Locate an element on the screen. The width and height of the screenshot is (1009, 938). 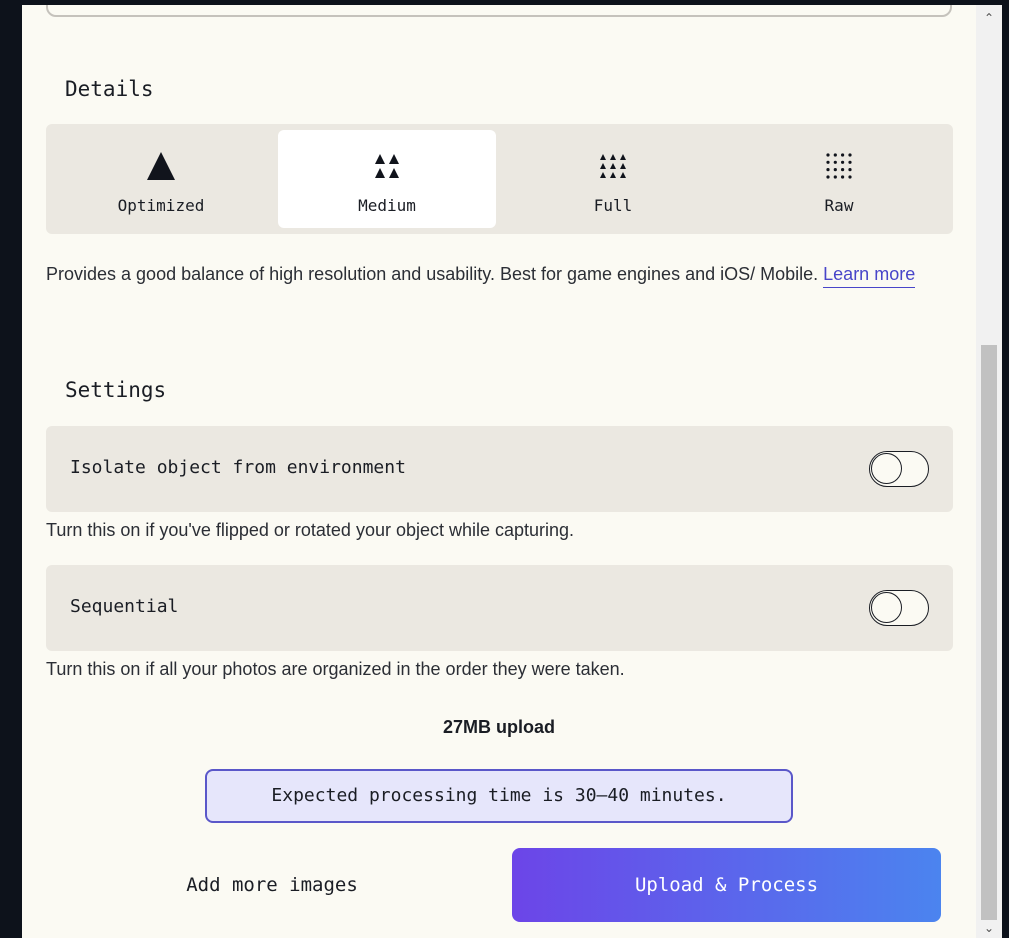
learn-more-link: Learn more is located at coordinates (869, 276).